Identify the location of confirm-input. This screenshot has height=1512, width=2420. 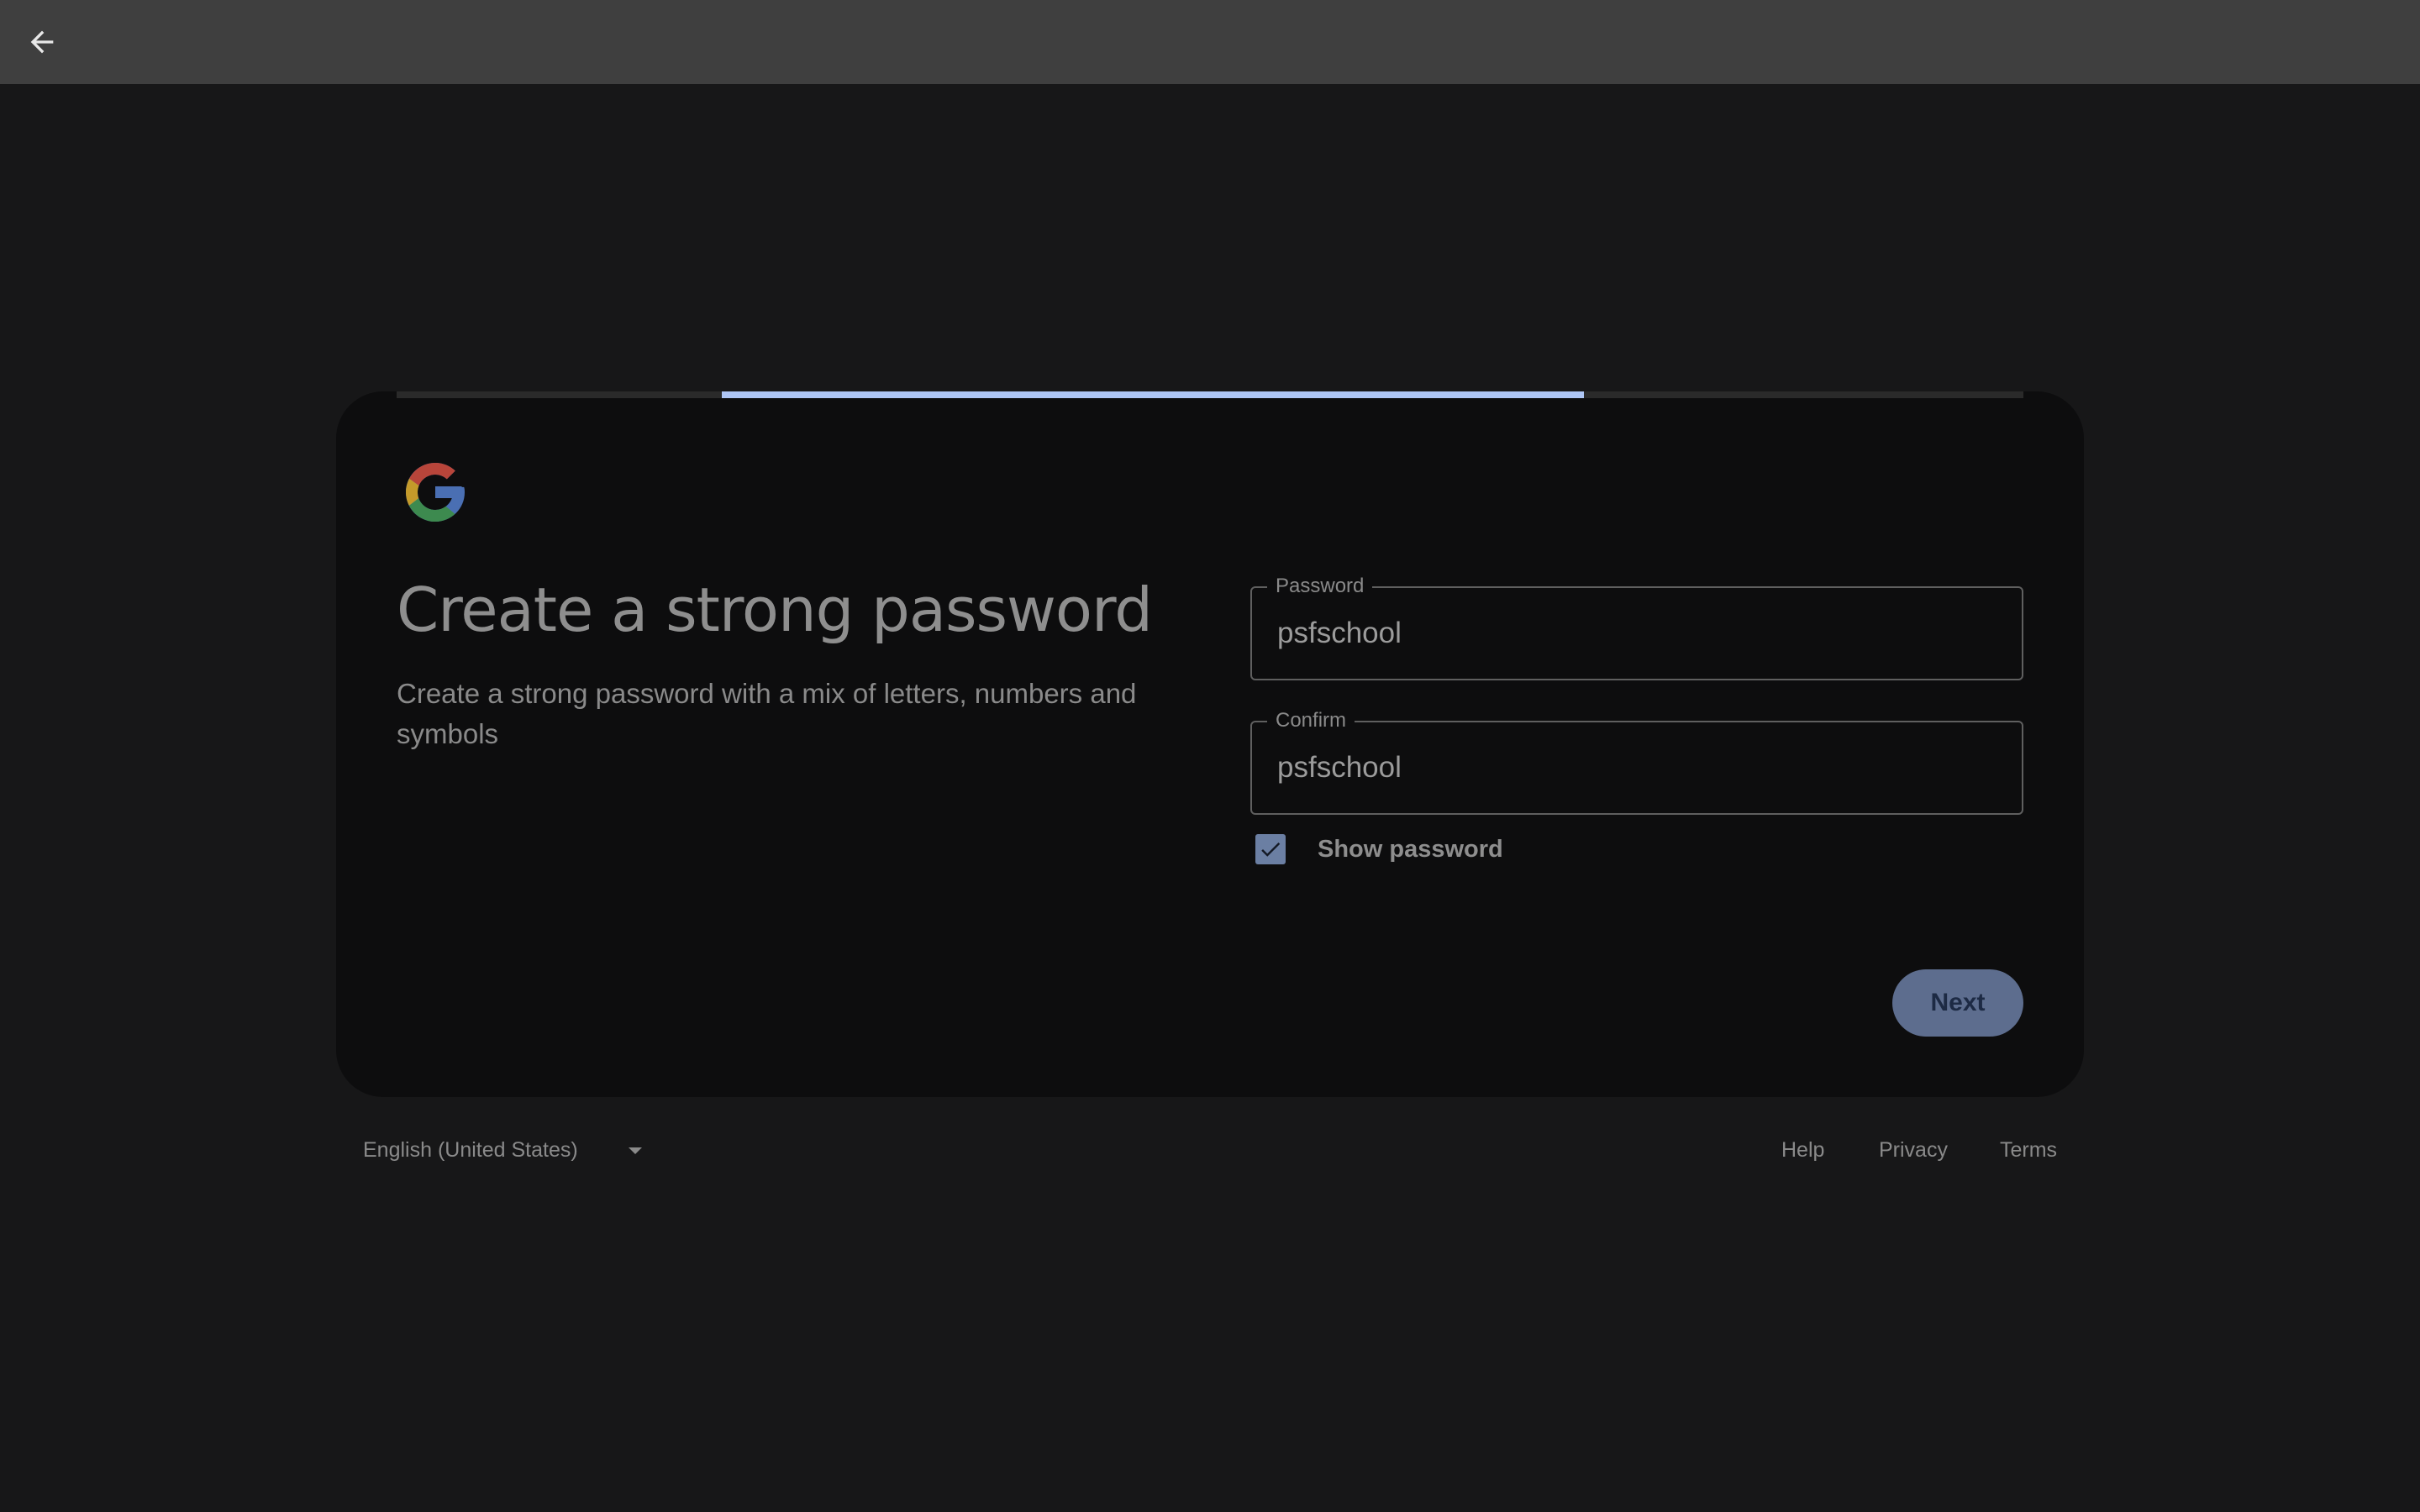
(1638, 767).